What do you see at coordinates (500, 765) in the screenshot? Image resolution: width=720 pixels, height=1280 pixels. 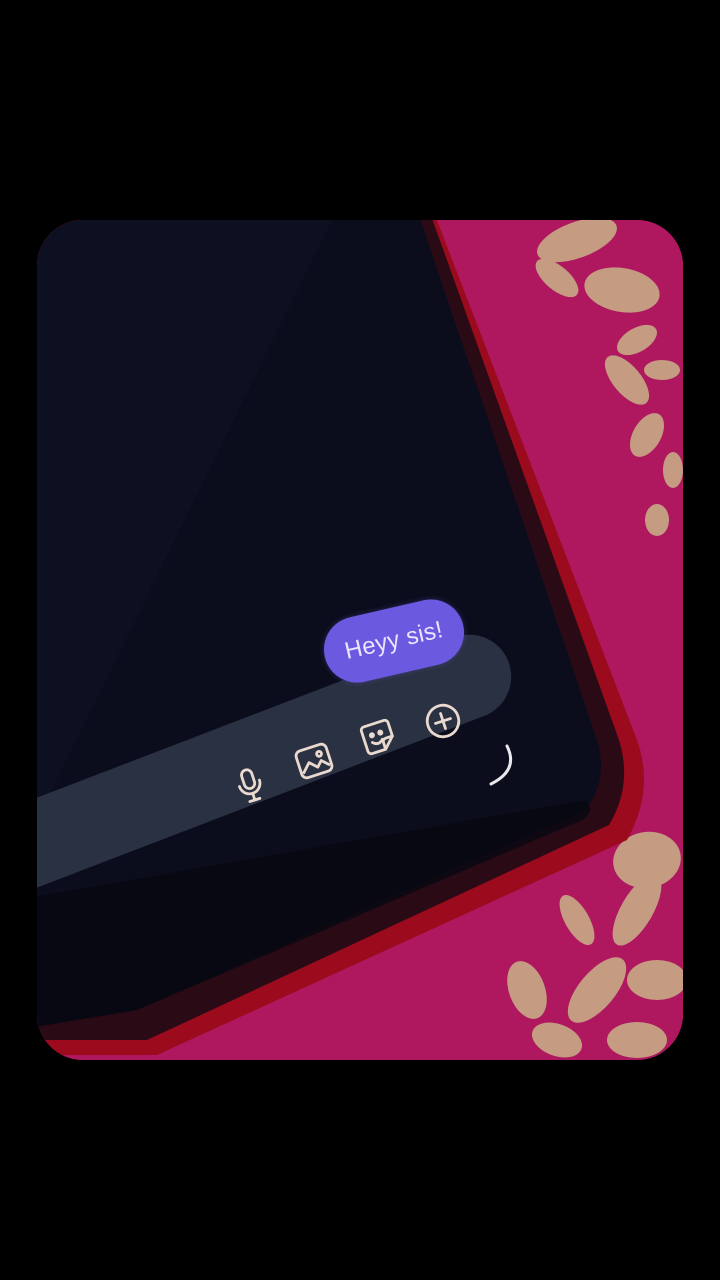 I see `loading-arc-icon` at bounding box center [500, 765].